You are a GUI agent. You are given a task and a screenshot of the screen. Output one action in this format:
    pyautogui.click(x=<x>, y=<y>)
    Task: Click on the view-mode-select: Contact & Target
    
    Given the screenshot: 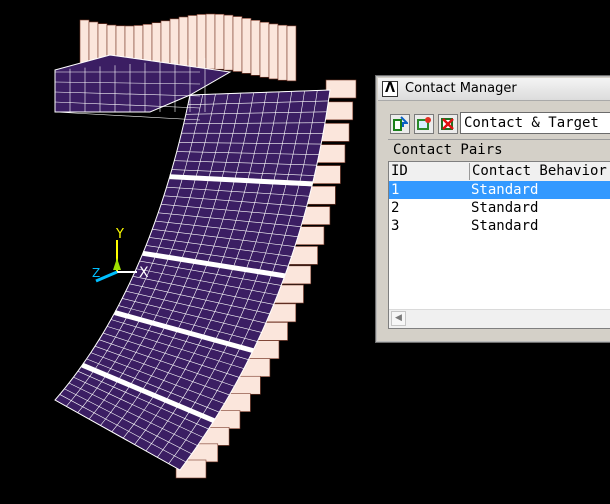 What is the action you would take?
    pyautogui.click(x=535, y=123)
    